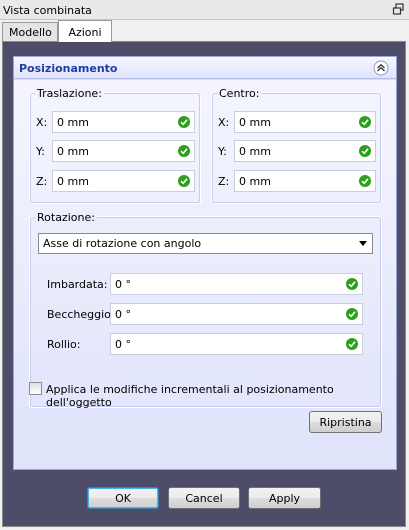  Describe the element at coordinates (204, 498) in the screenshot. I see `cancel-button: Cancel` at that location.